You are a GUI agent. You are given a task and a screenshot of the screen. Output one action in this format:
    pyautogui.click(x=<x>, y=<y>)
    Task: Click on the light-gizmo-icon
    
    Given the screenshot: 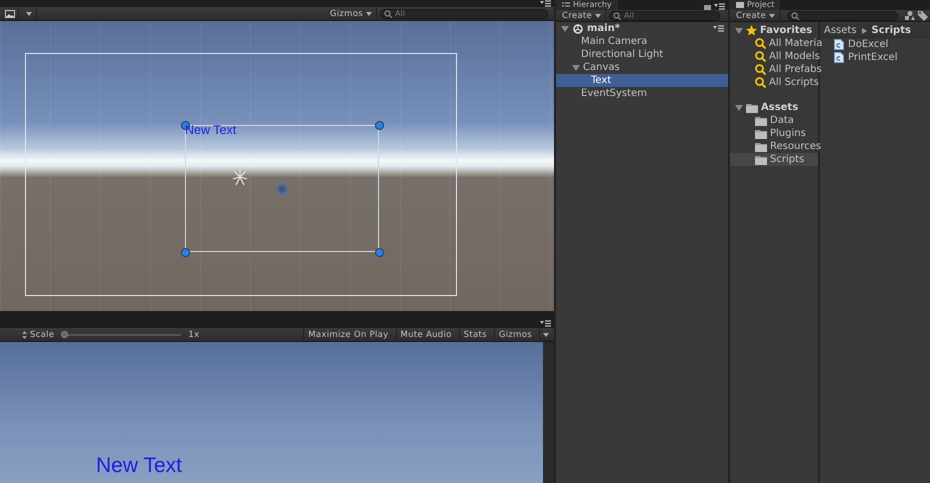 What is the action you would take?
    pyautogui.click(x=240, y=177)
    